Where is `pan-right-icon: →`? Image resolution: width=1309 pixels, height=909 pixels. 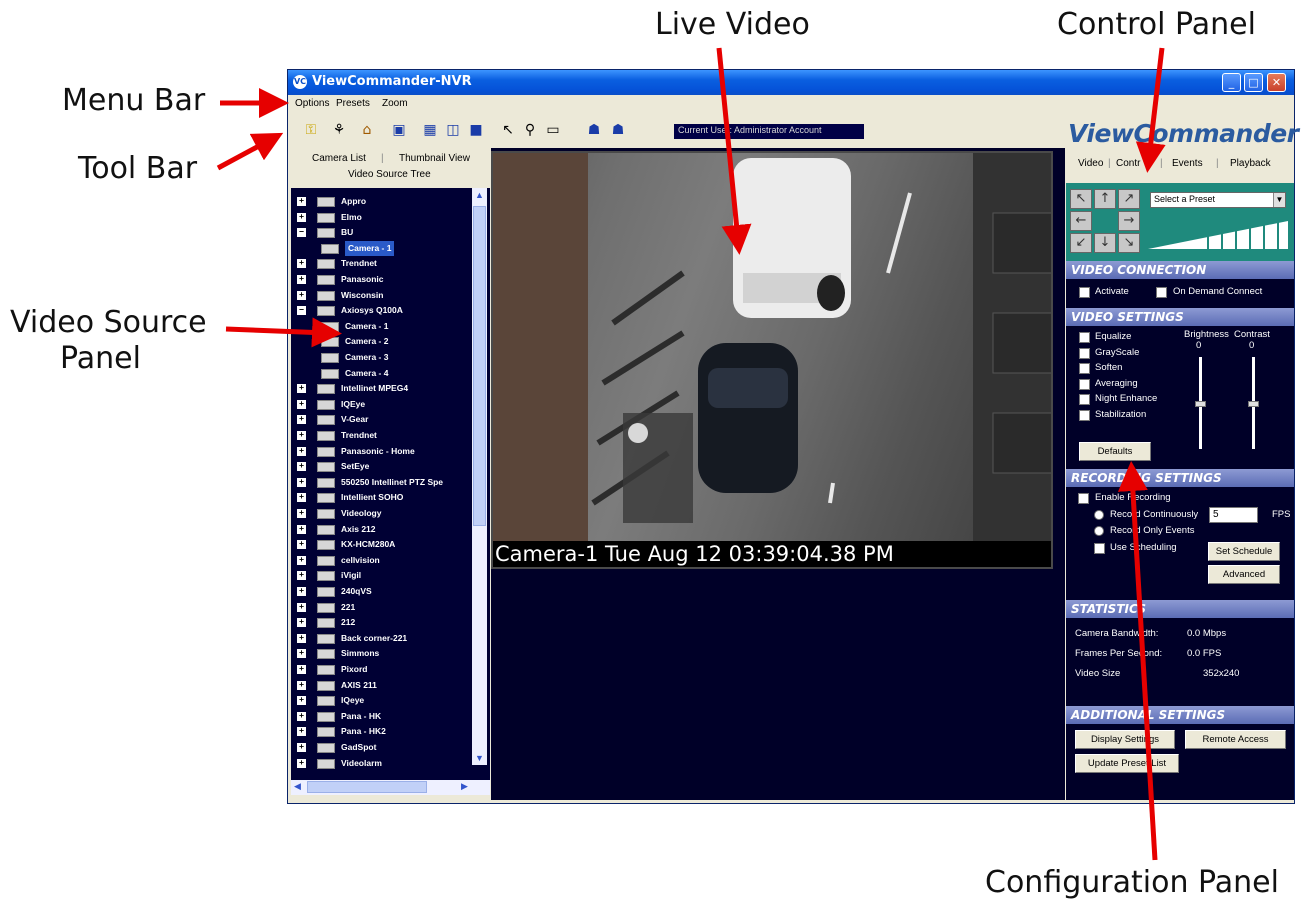
pan-right-icon: → is located at coordinates (1129, 221).